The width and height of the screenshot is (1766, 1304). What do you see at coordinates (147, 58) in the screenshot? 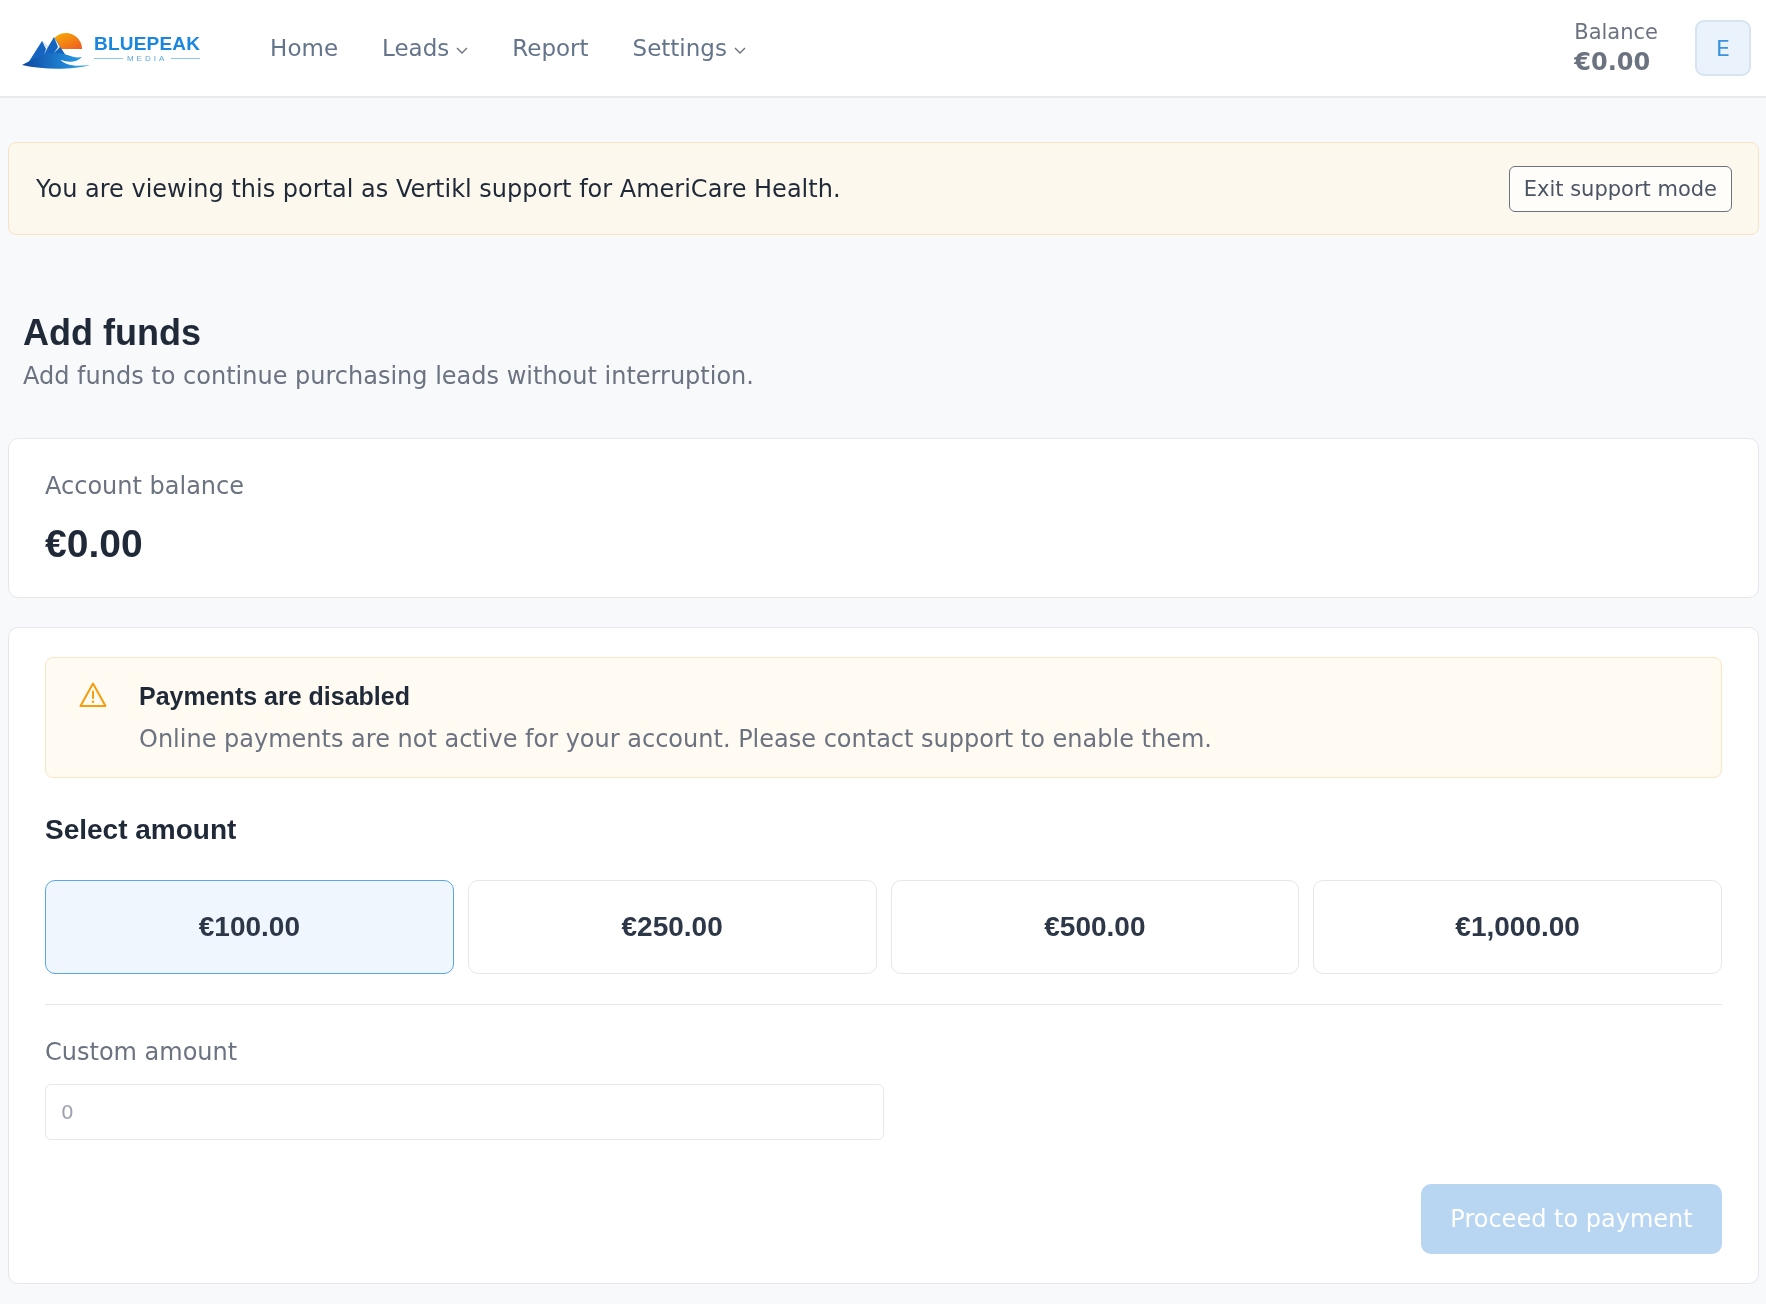
I see `logo-tagline: MEDIA` at bounding box center [147, 58].